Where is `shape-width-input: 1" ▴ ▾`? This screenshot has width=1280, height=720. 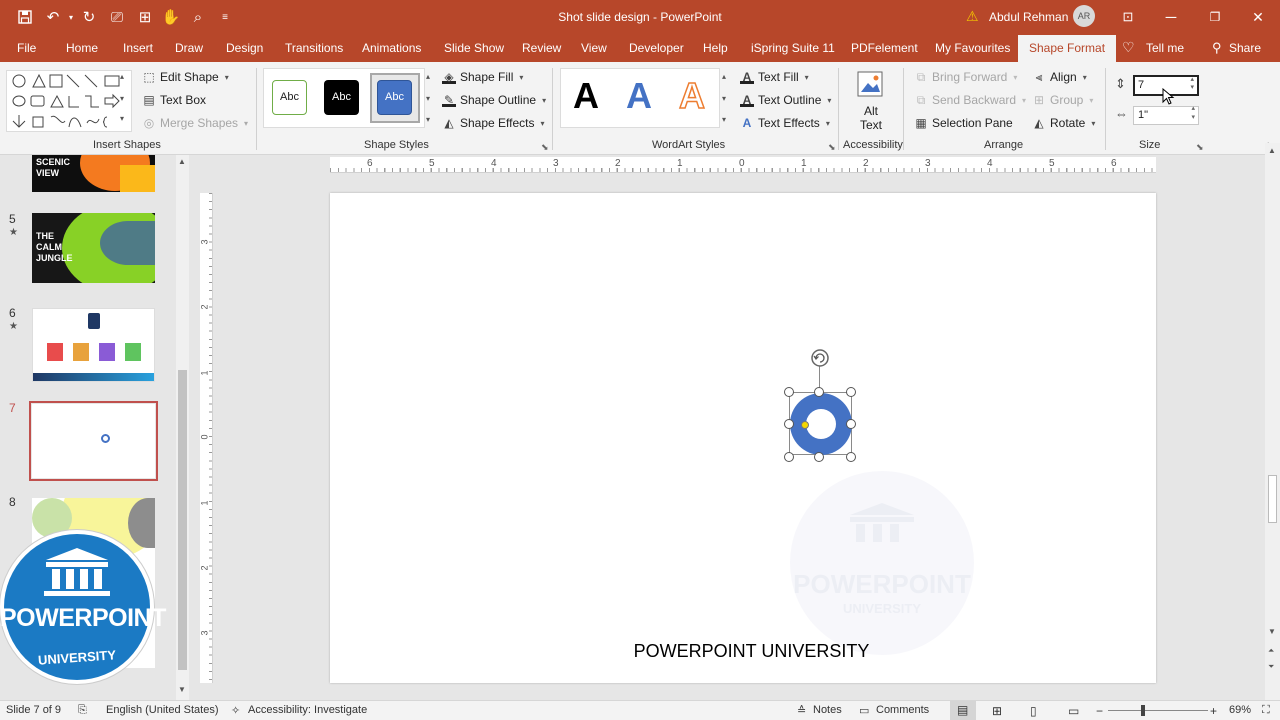
shape-width-input: 1" ▴ ▾ is located at coordinates (1166, 114).